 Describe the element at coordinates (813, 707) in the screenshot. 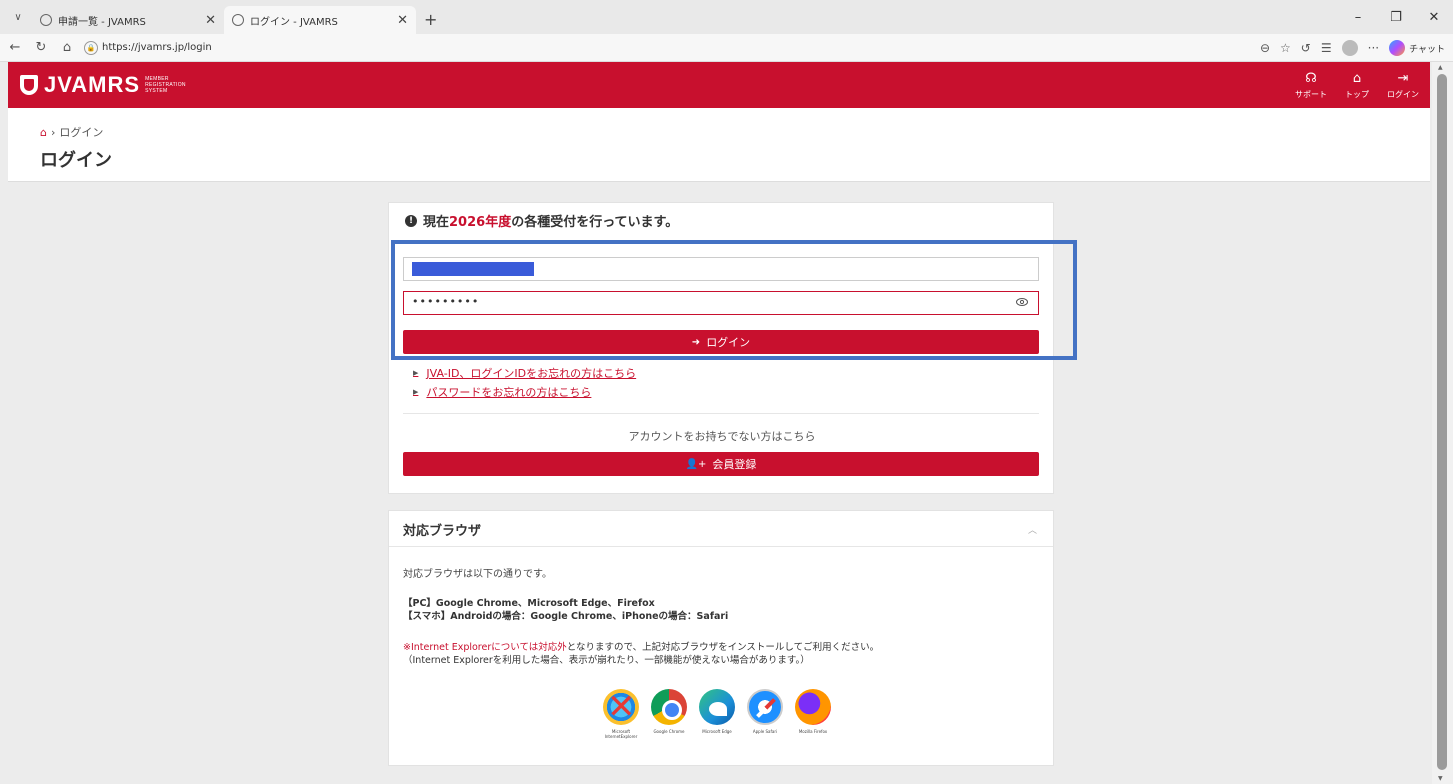

I see `firefox-icon` at that location.